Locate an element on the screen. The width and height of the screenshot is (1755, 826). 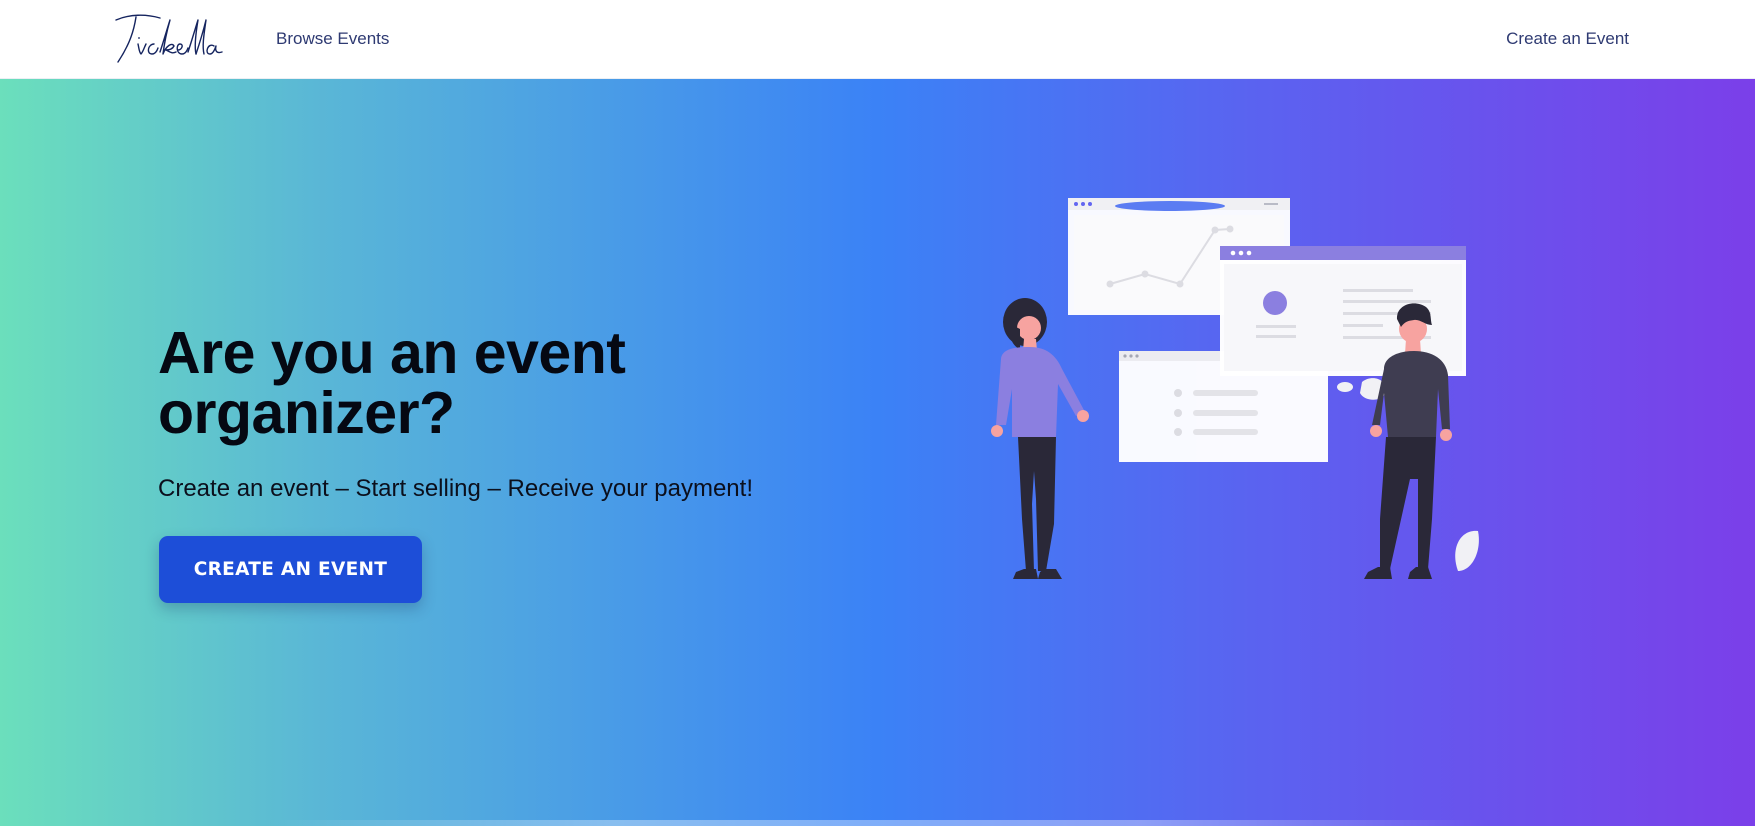
nav-browse-events: Browse Events is located at coordinates (332, 39).